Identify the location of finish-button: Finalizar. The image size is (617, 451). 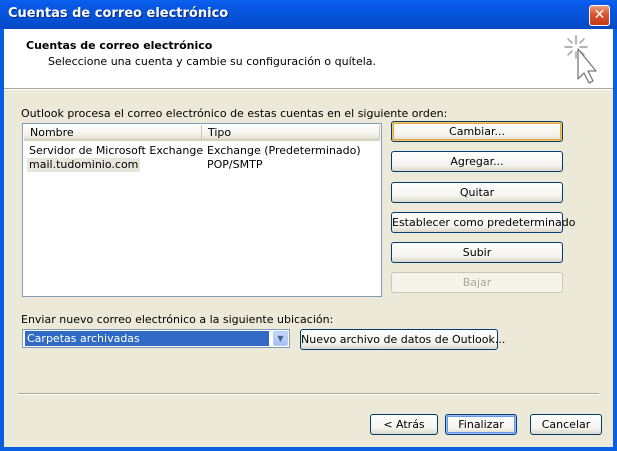
(481, 424).